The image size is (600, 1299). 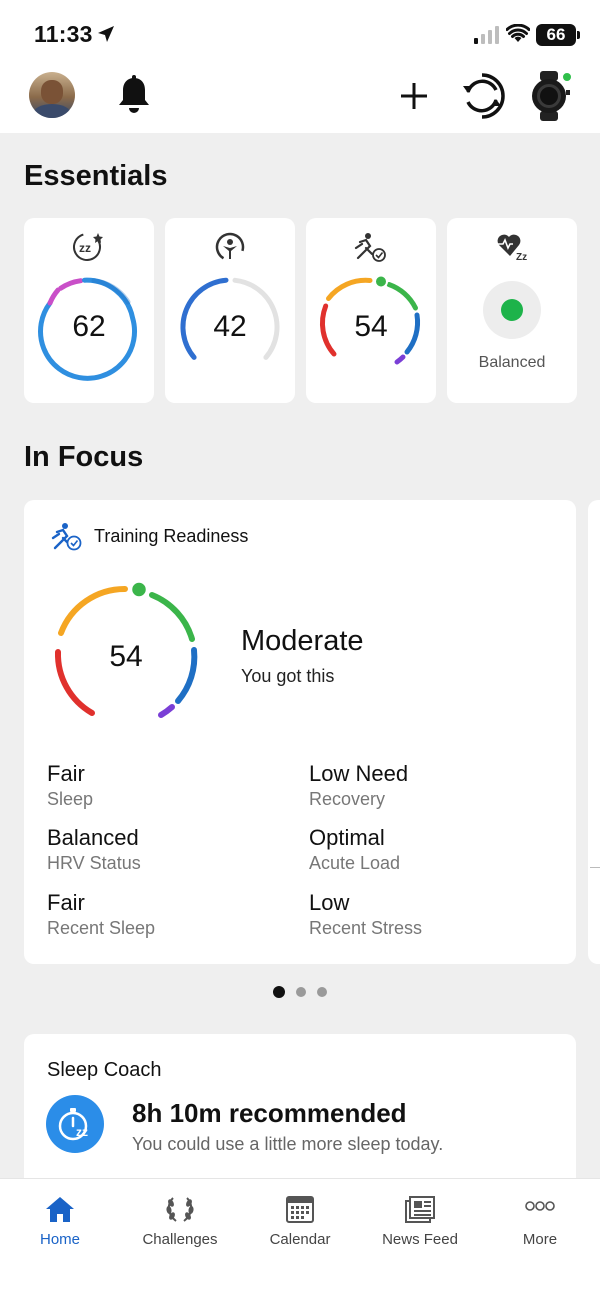 I want to click on metric-label: Recent Stress, so click(x=366, y=928).